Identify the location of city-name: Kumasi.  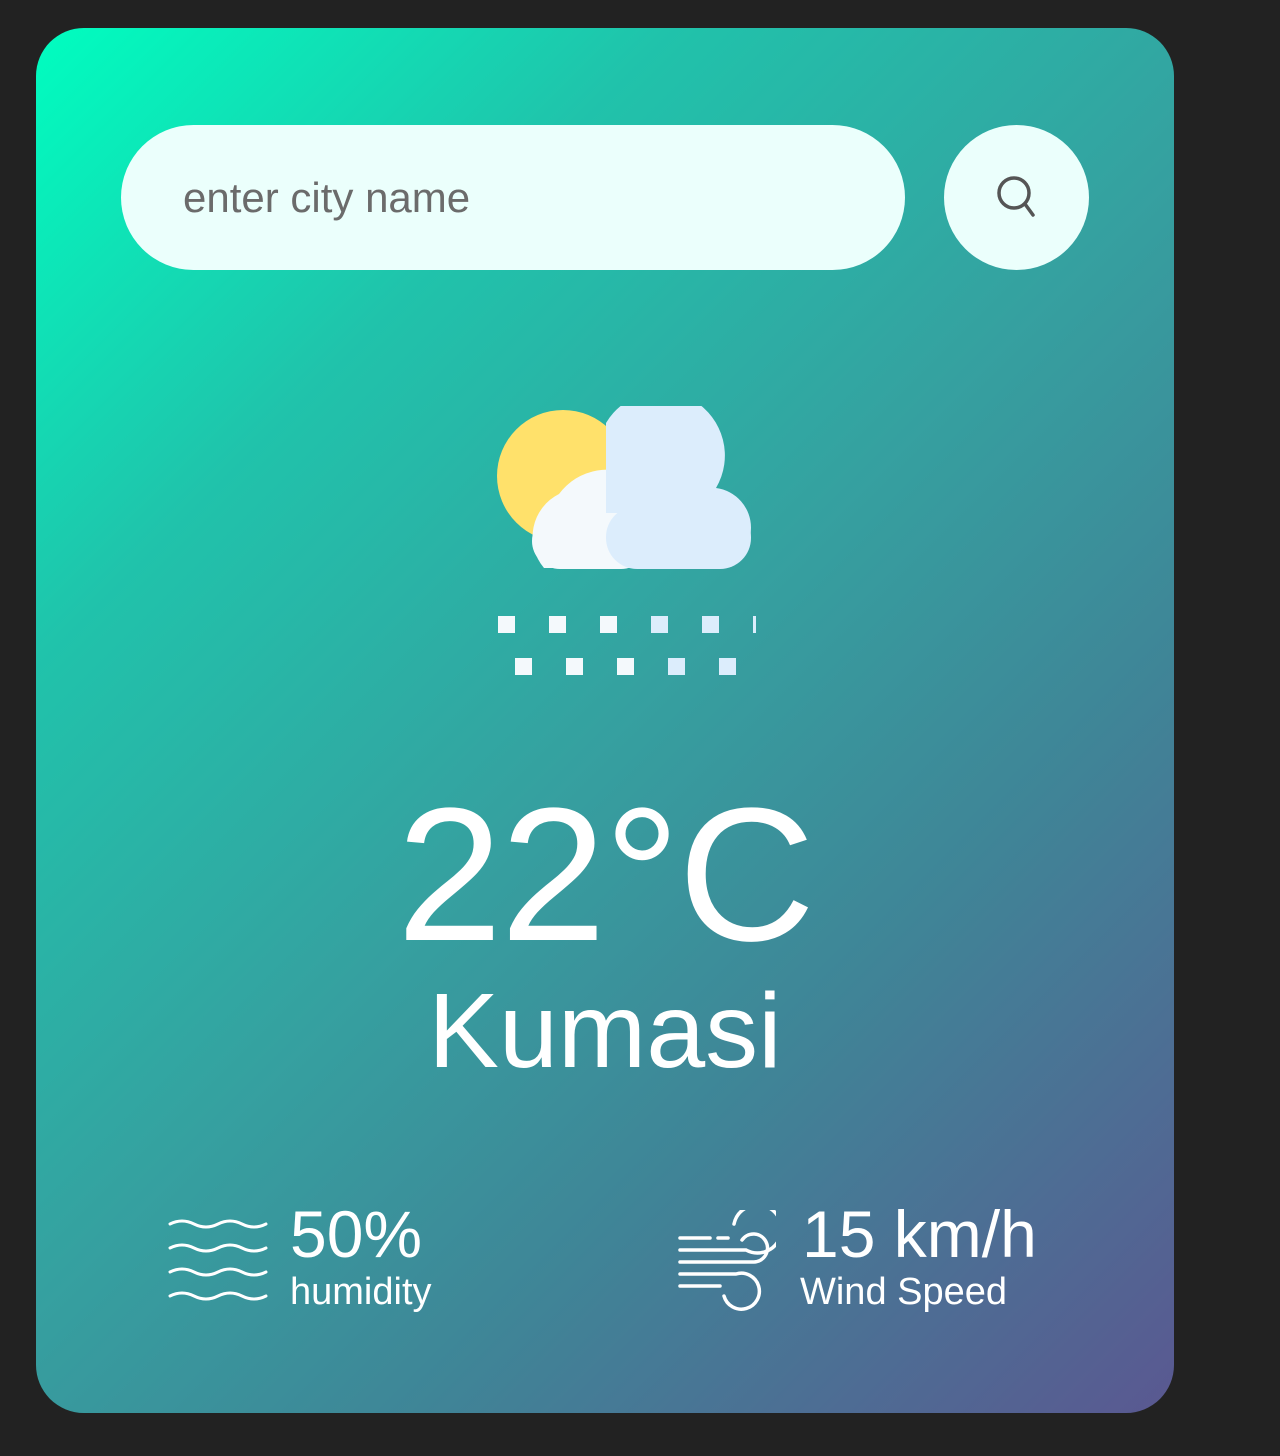
(605, 1031).